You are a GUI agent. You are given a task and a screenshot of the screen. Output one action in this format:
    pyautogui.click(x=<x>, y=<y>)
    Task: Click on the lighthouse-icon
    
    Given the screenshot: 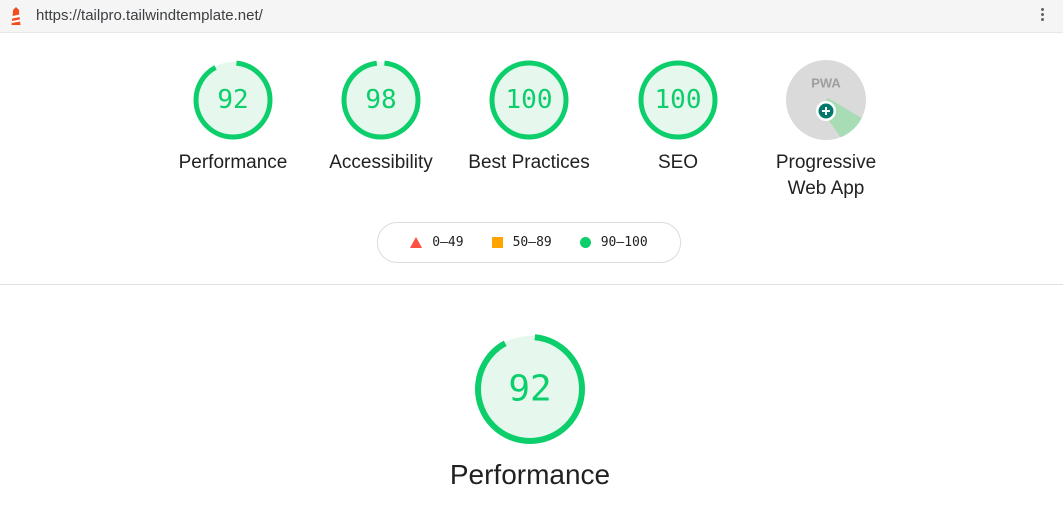 What is the action you would take?
    pyautogui.click(x=16, y=16)
    